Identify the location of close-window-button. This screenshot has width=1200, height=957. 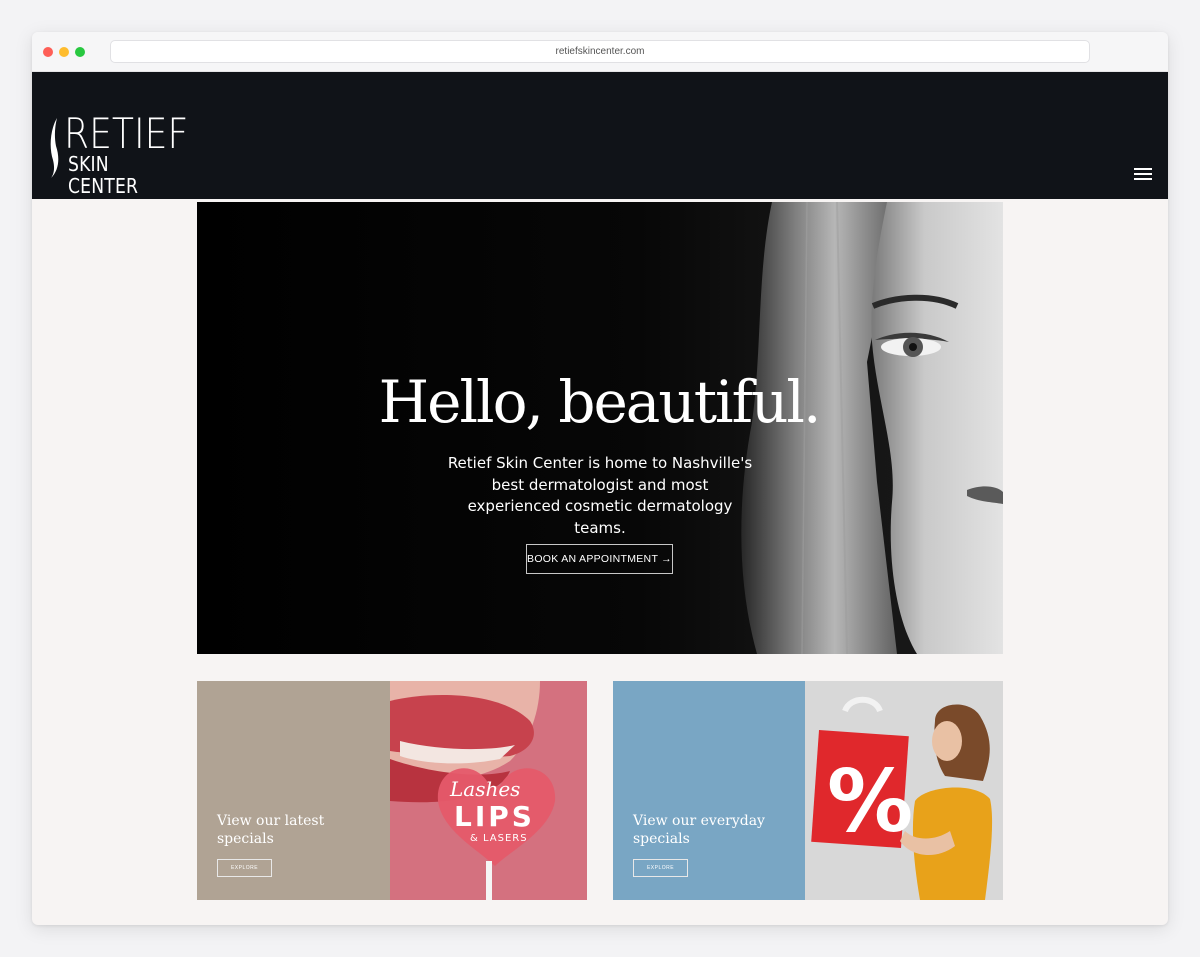
(48, 52).